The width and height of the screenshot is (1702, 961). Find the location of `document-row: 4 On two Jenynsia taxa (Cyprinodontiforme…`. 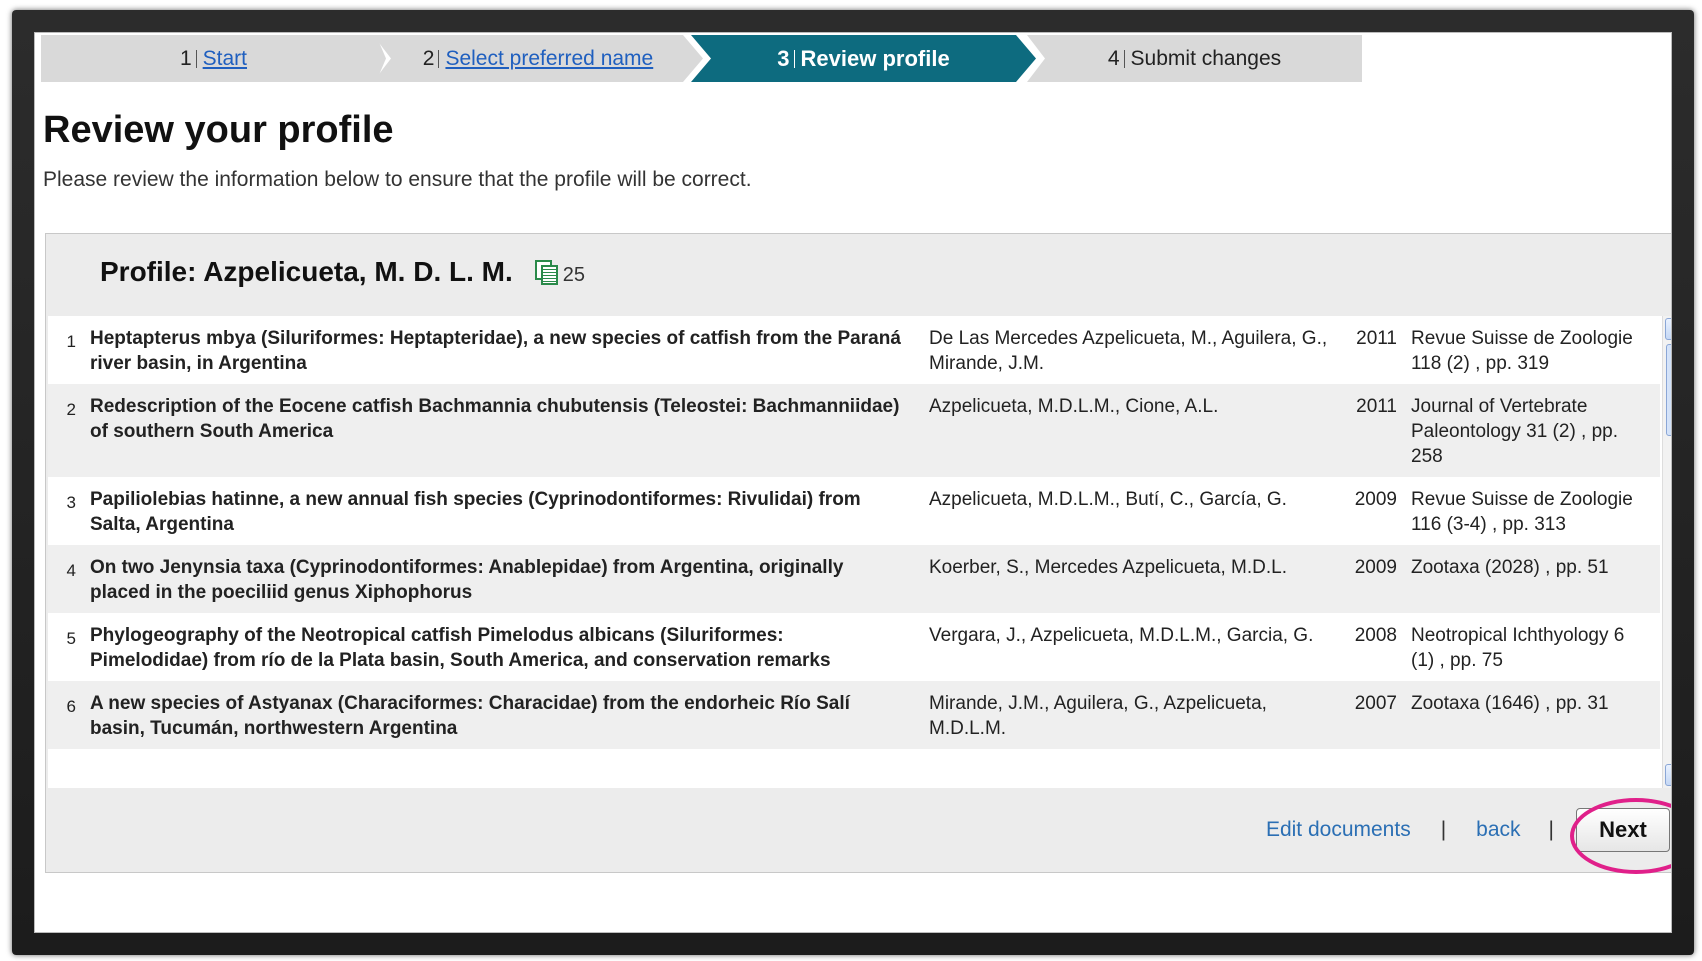

document-row: 4 On two Jenynsia taxa (Cyprinodontiforme… is located at coordinates (854, 579).